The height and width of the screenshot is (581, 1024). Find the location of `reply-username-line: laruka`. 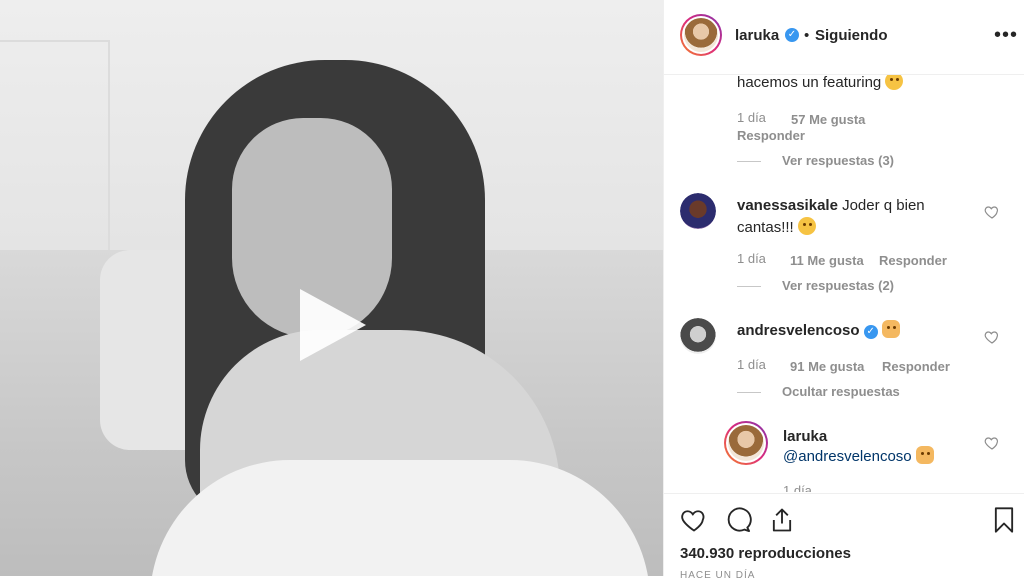

reply-username-line: laruka is located at coordinates (805, 437).